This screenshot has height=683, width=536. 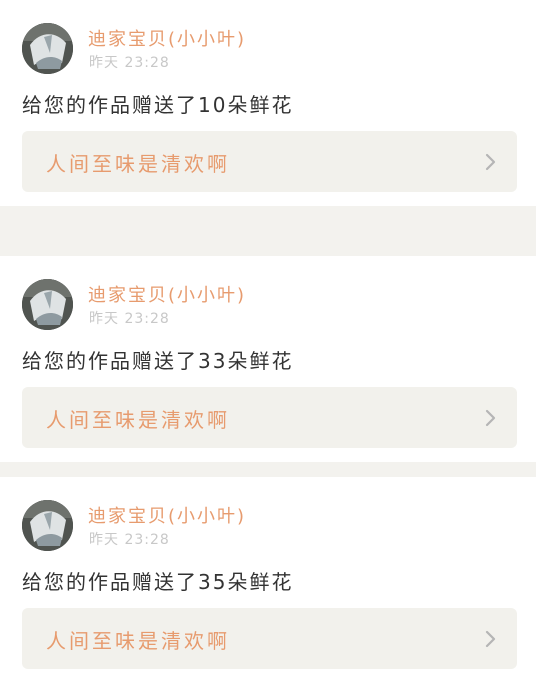 What do you see at coordinates (158, 361) in the screenshot?
I see `gift-message: 给您的作品赠送了33朵鲜花` at bounding box center [158, 361].